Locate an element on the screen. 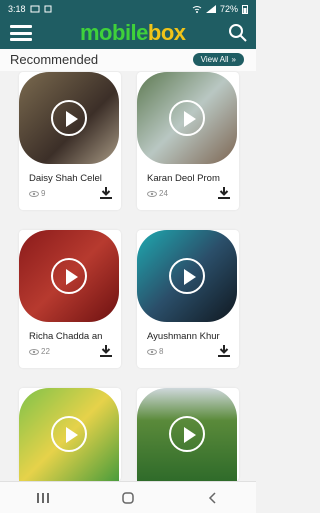  view-count: 9 is located at coordinates (37, 193).